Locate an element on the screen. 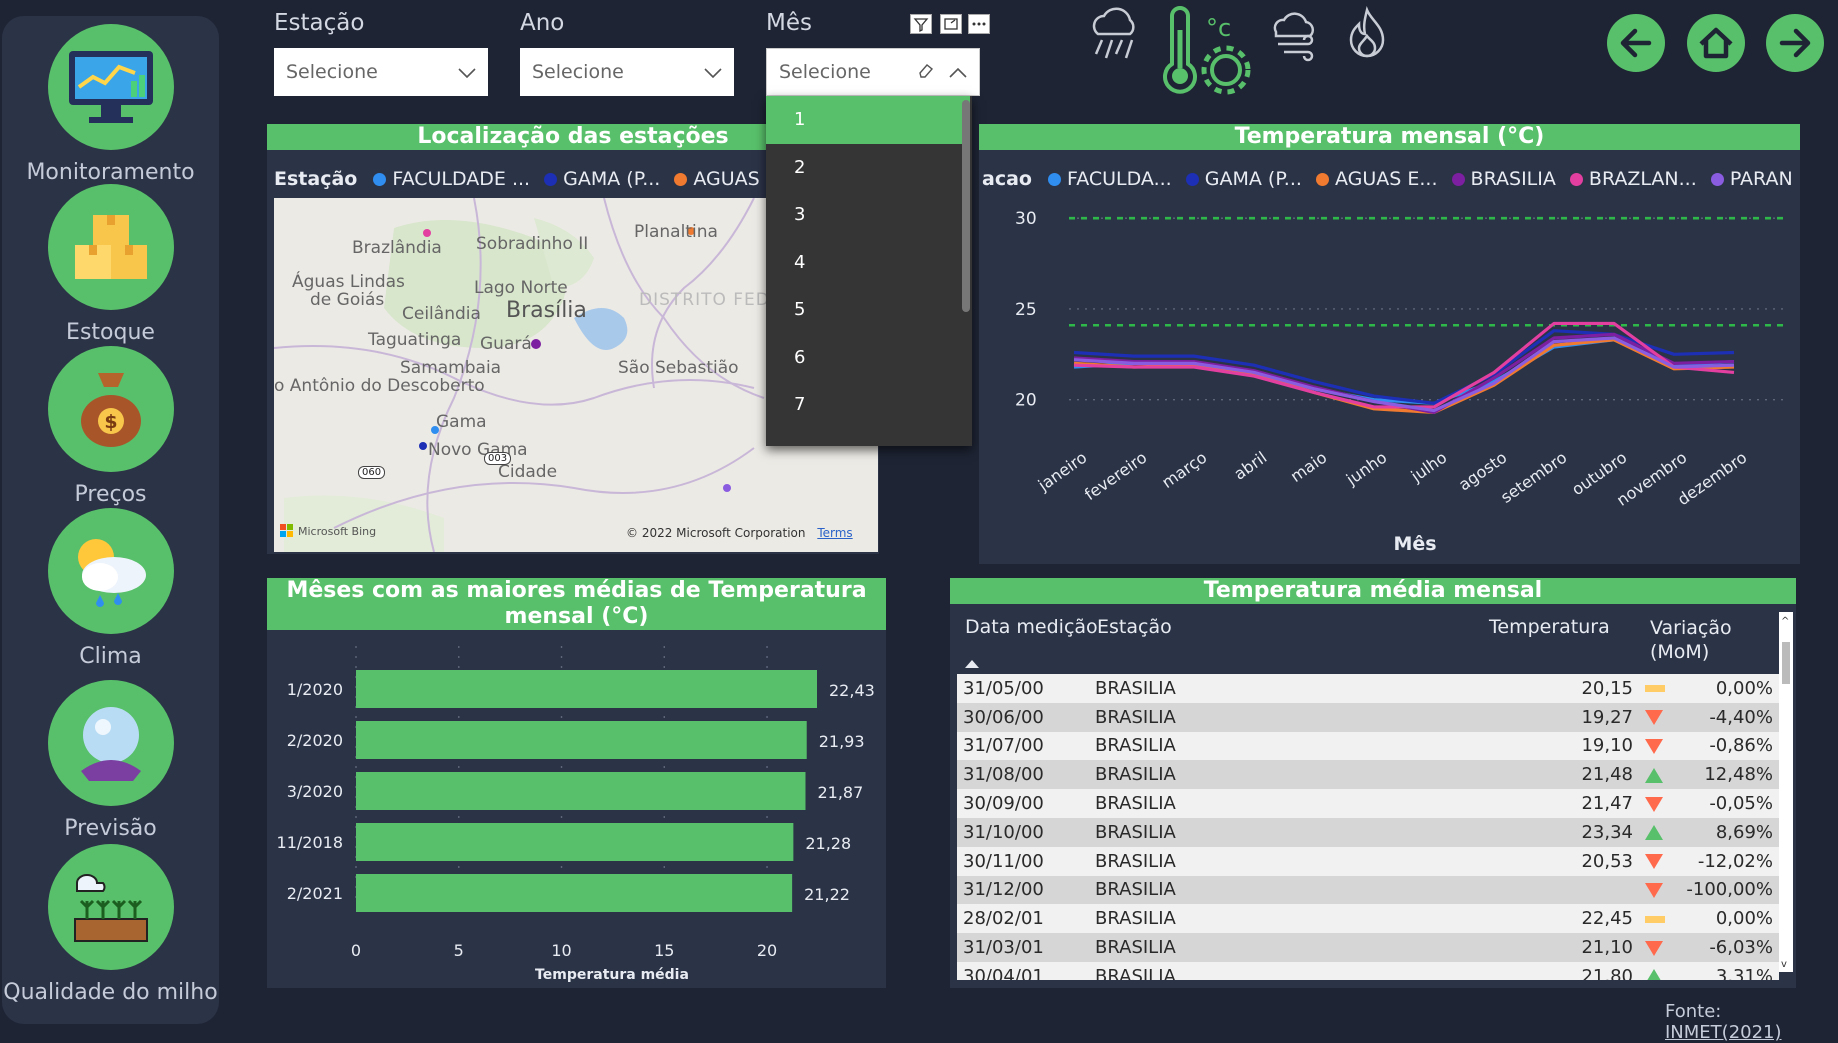 The image size is (1838, 1043). y-tick-label: 2/2021 is located at coordinates (315, 893).